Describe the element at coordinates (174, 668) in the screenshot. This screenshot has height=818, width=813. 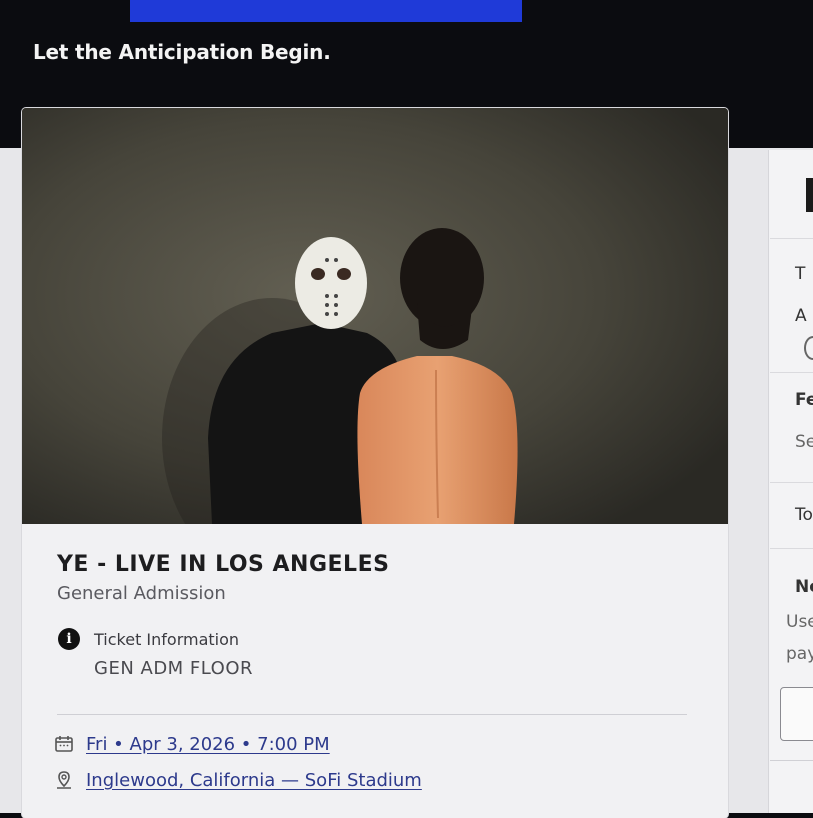
I see `ticket-info-value: GEN ADM FLOOR` at that location.